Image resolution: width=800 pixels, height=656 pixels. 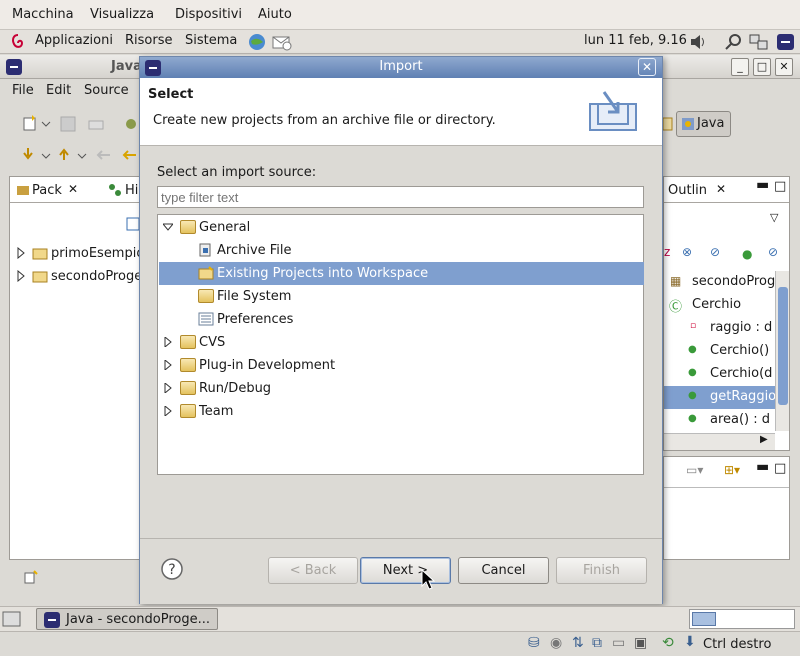 I want to click on back-nav-icon, so click(x=103, y=155).